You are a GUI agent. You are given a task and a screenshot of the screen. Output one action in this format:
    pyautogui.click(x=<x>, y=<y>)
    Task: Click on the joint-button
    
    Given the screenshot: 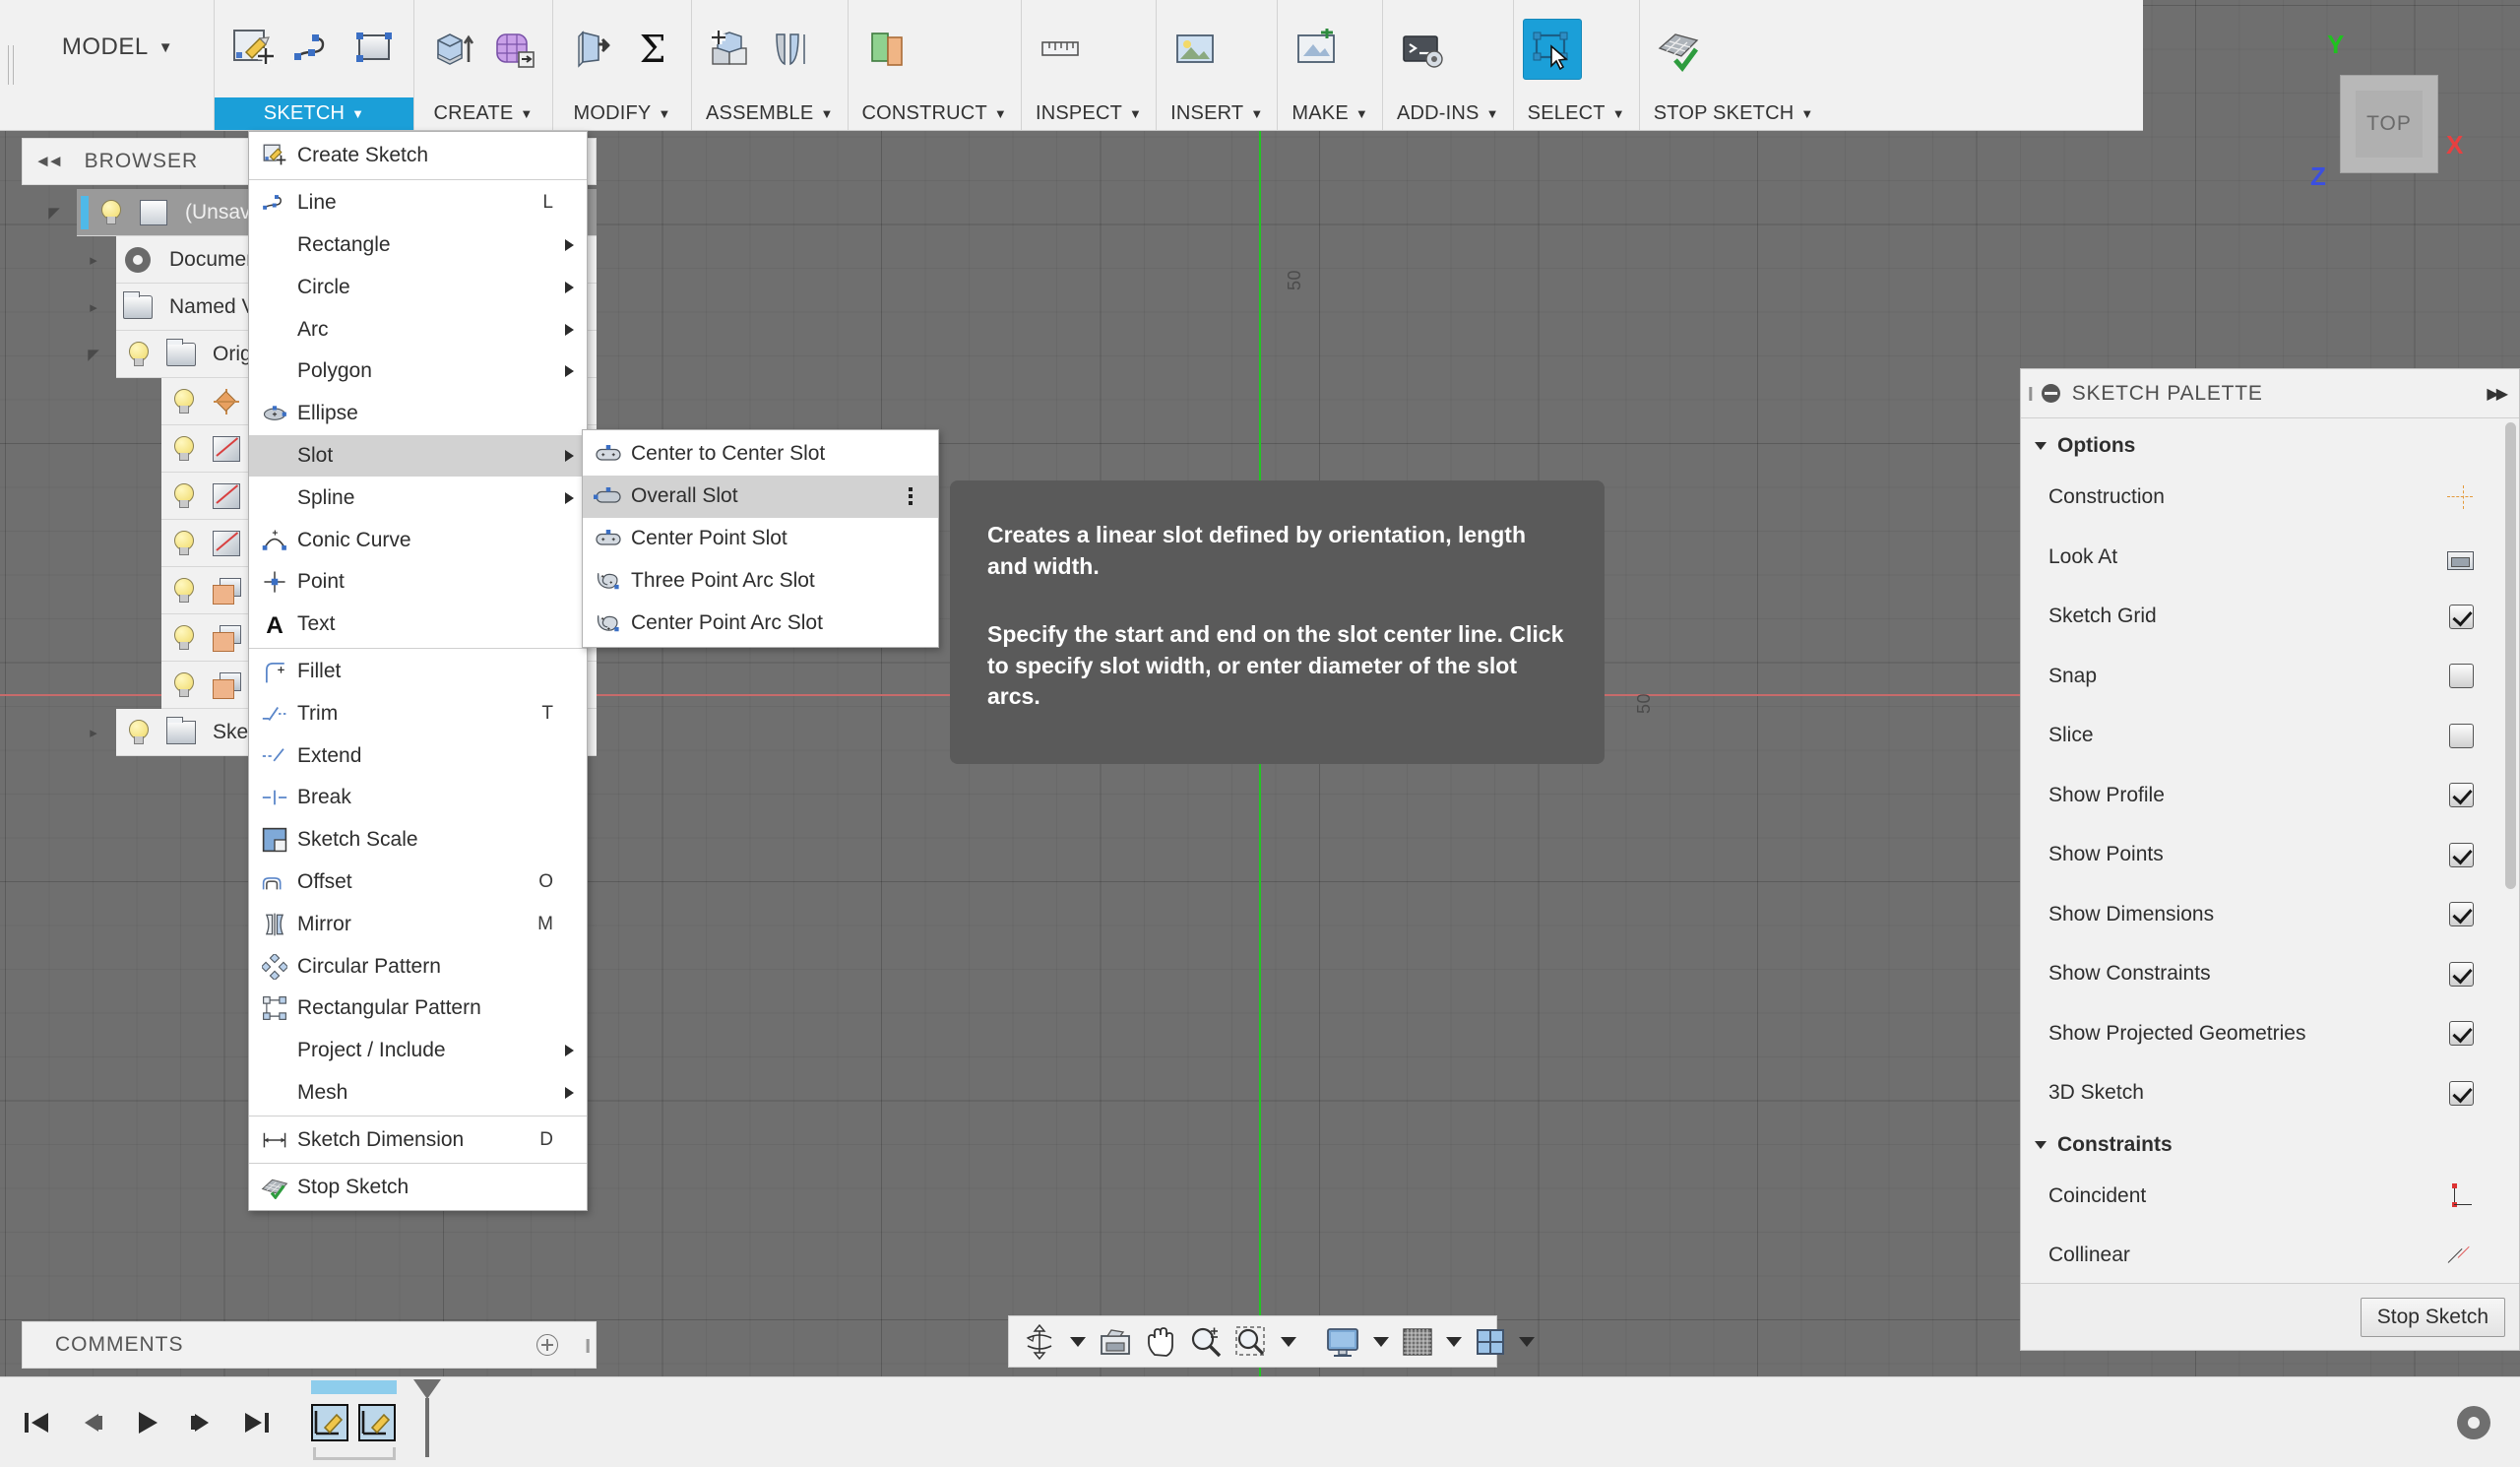 What is the action you would take?
    pyautogui.click(x=791, y=49)
    